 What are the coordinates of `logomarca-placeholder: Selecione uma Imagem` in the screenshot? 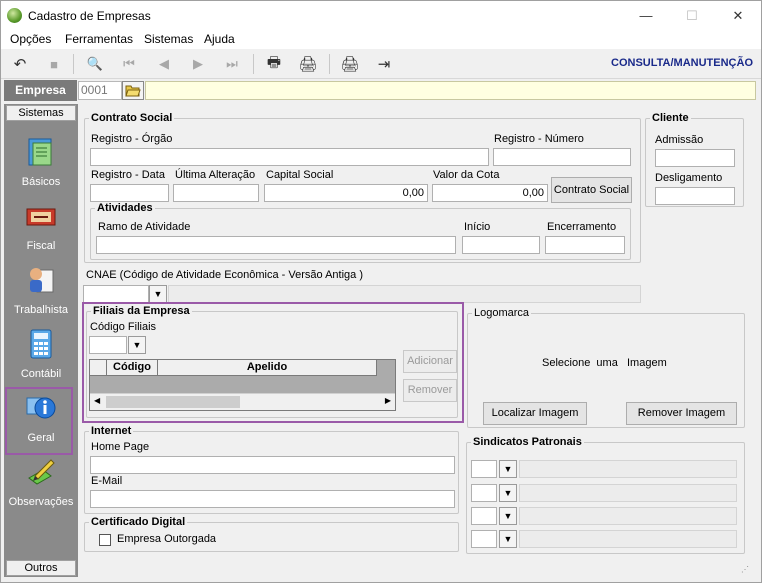 It's located at (604, 363).